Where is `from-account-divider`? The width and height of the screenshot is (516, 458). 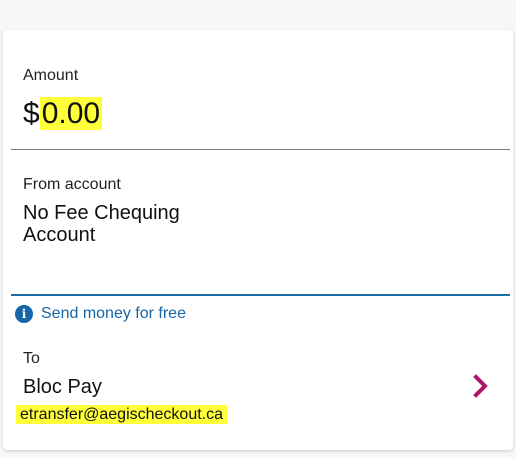 from-account-divider is located at coordinates (260, 295).